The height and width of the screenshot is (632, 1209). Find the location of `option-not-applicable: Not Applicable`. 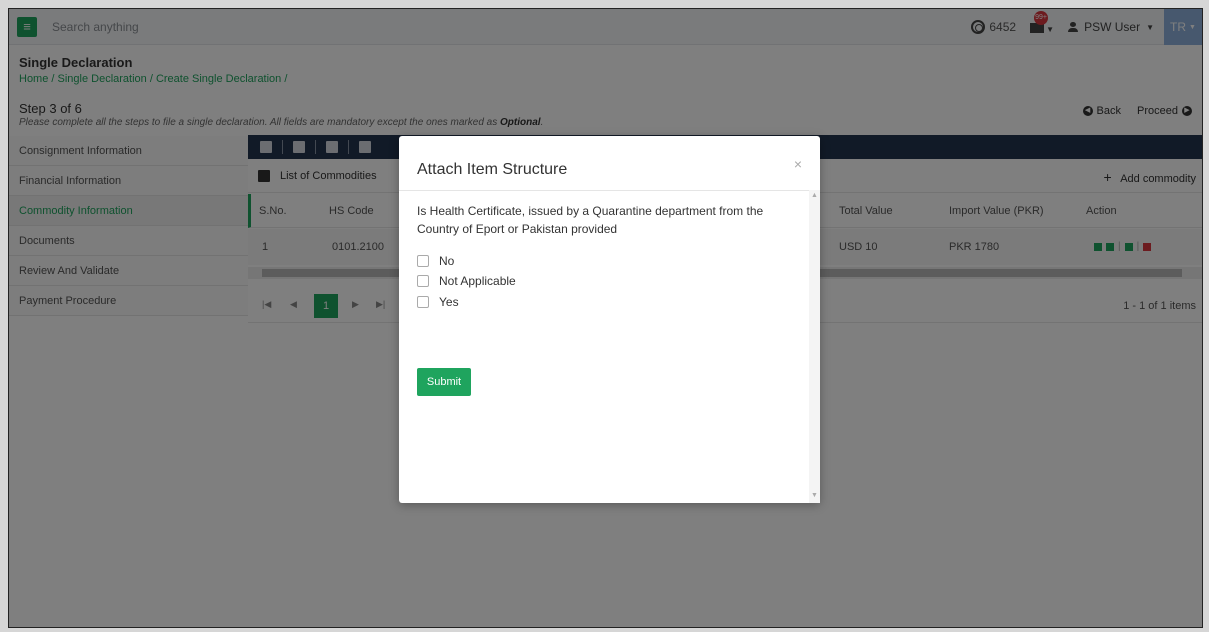

option-not-applicable: Not Applicable is located at coordinates (466, 281).